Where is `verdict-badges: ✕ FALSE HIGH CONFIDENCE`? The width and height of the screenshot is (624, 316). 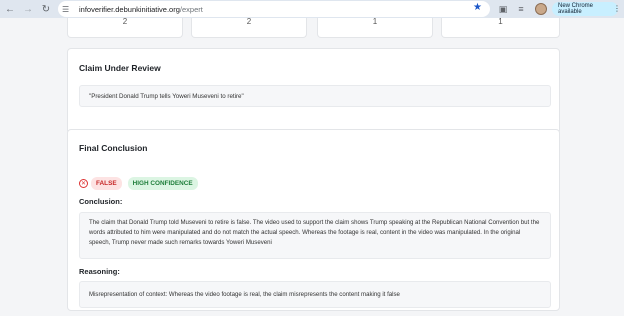
verdict-badges: ✕ FALSE HIGH CONFIDENCE is located at coordinates (138, 183).